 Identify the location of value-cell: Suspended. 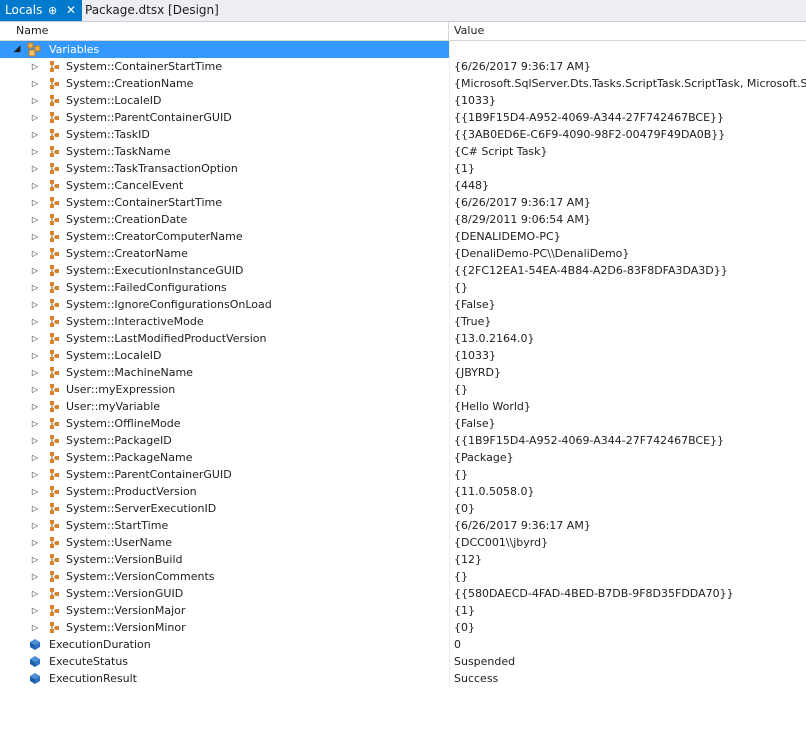
(627, 661).